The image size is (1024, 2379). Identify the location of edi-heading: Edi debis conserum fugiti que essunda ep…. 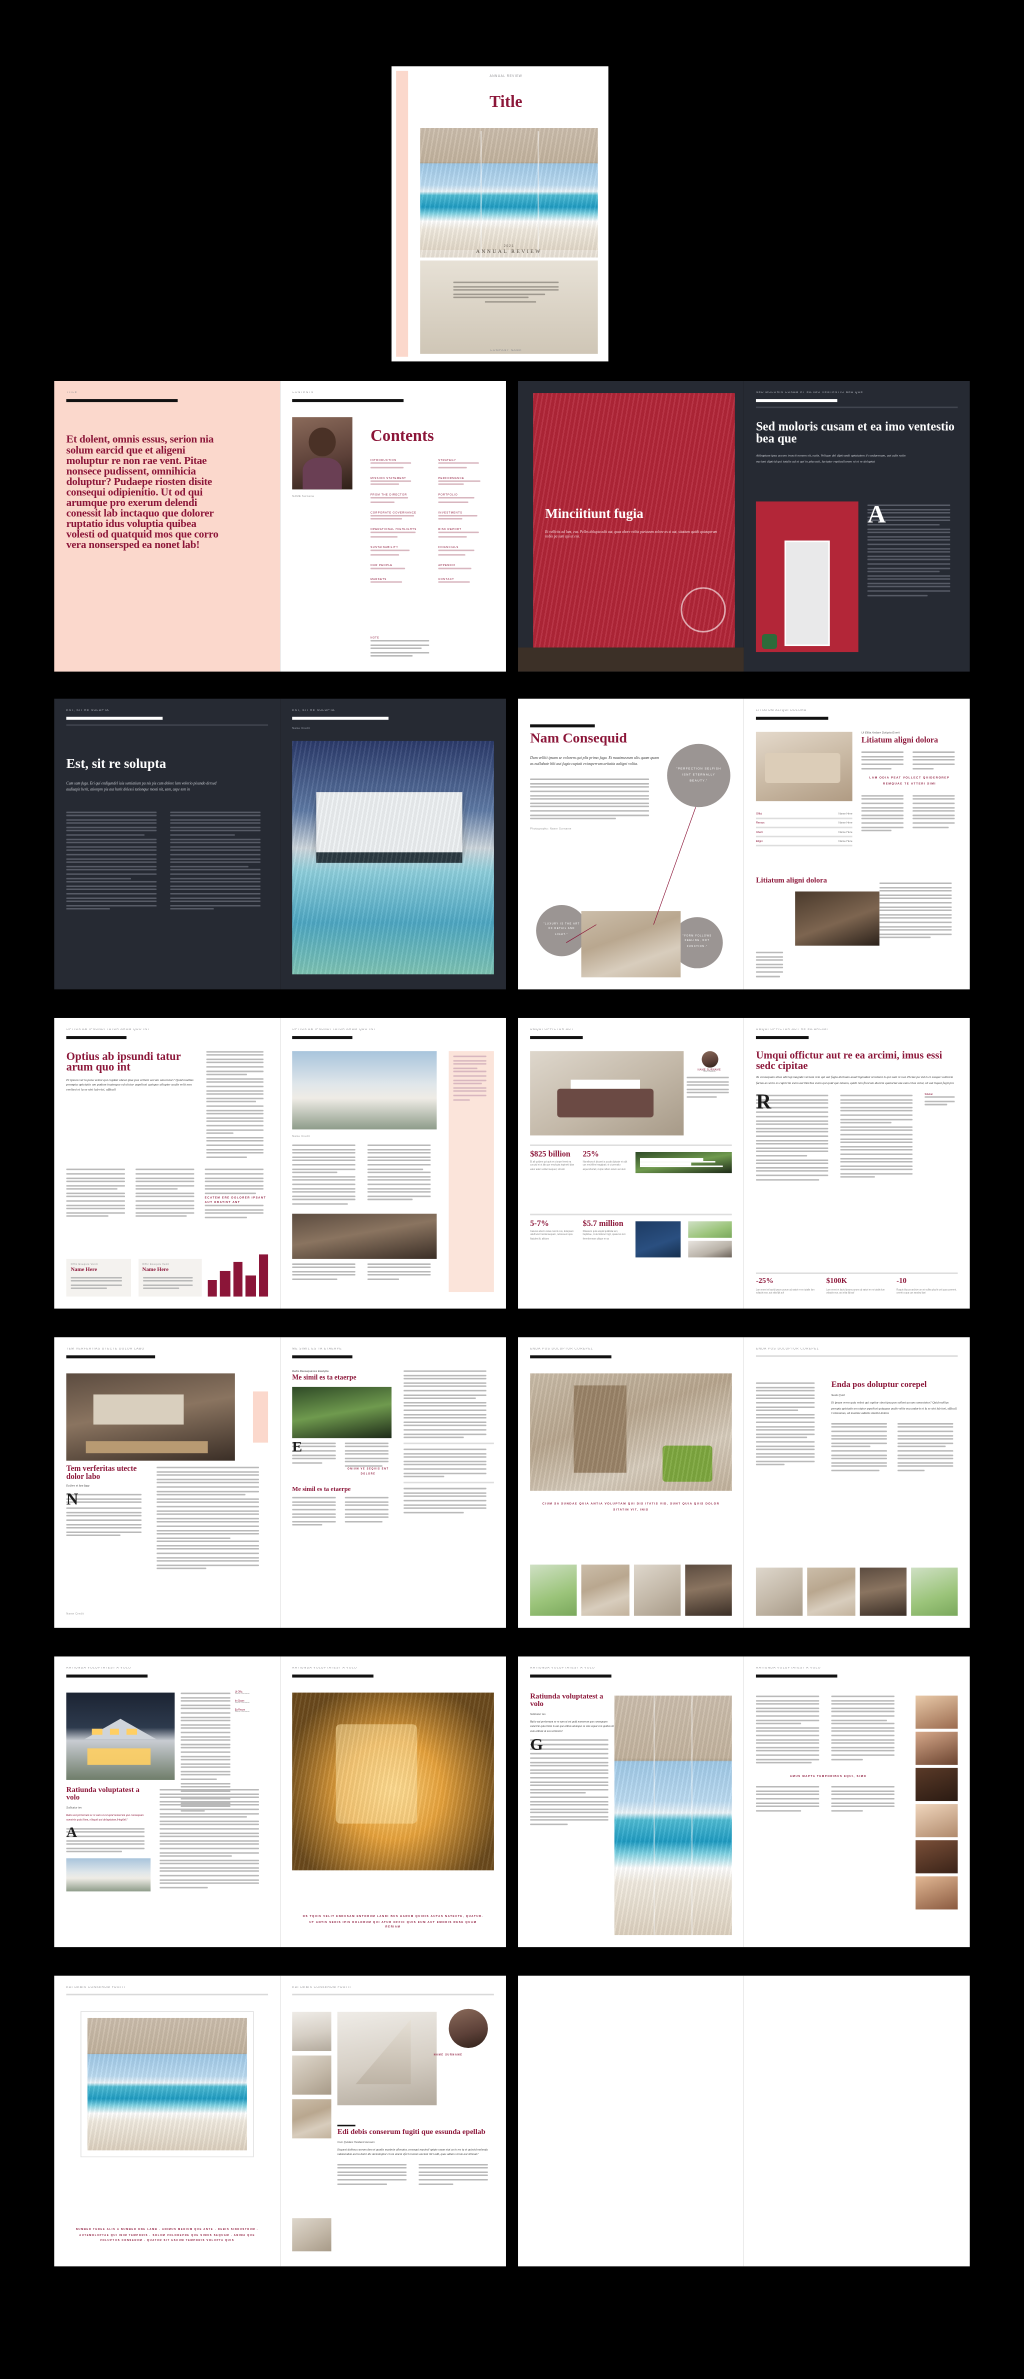
(411, 2132).